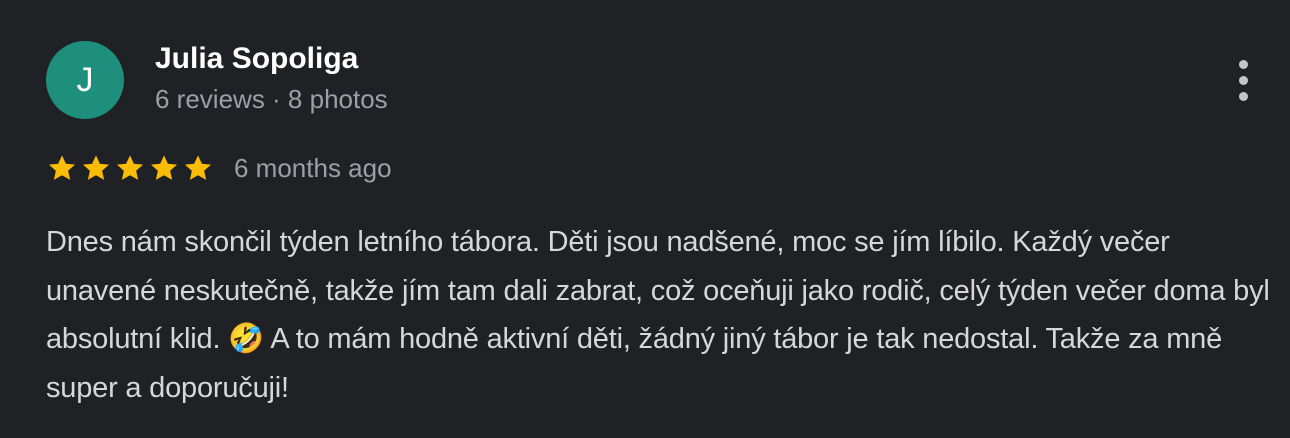 Image resolution: width=1290 pixels, height=438 pixels. I want to click on author-name: Julia Sopoliga, so click(256, 59).